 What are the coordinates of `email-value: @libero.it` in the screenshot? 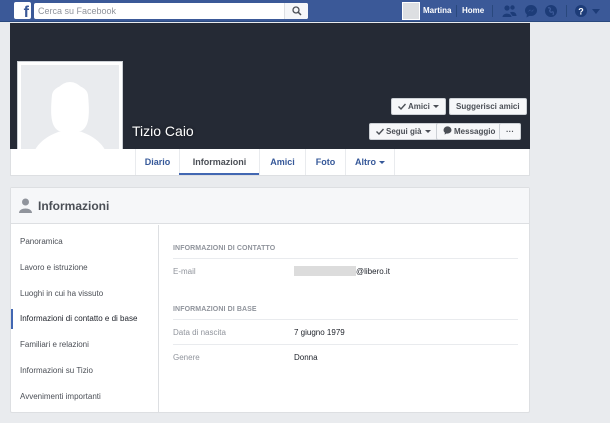 It's located at (342, 271).